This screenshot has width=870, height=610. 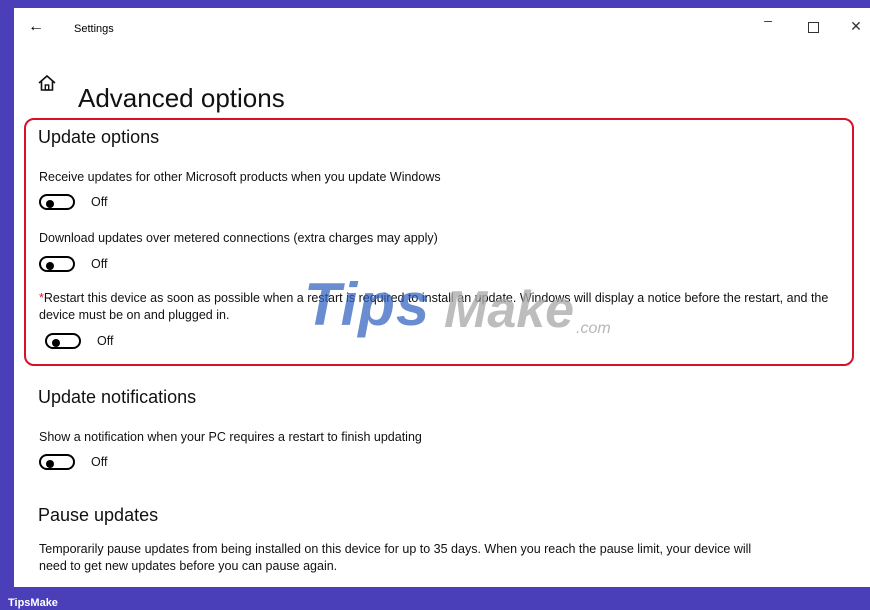 What do you see at coordinates (856, 26) in the screenshot?
I see `close-button: ✕` at bounding box center [856, 26].